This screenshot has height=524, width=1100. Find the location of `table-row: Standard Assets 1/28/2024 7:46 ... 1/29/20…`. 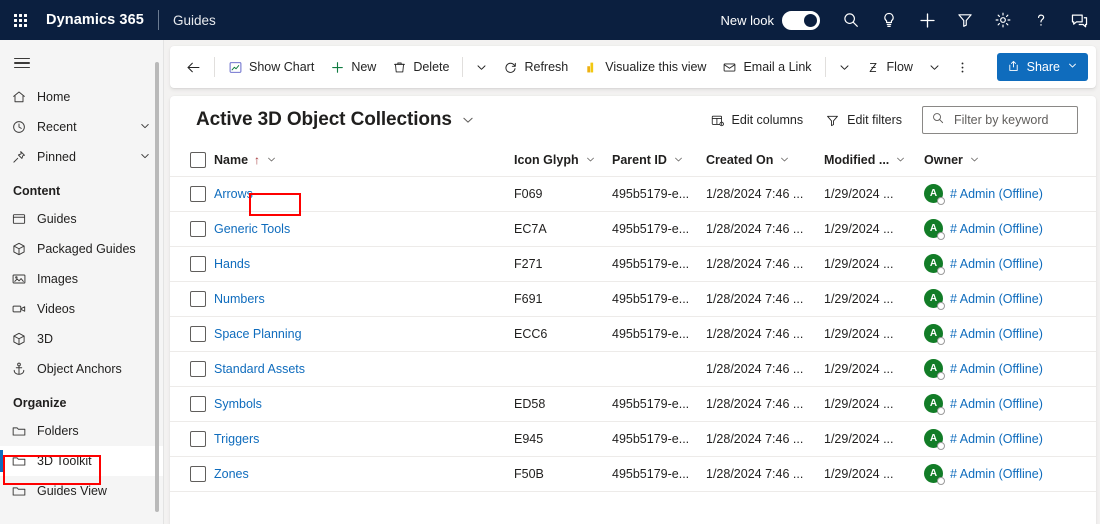

table-row: Standard Assets 1/28/2024 7:46 ... 1/29/20… is located at coordinates (633, 369).